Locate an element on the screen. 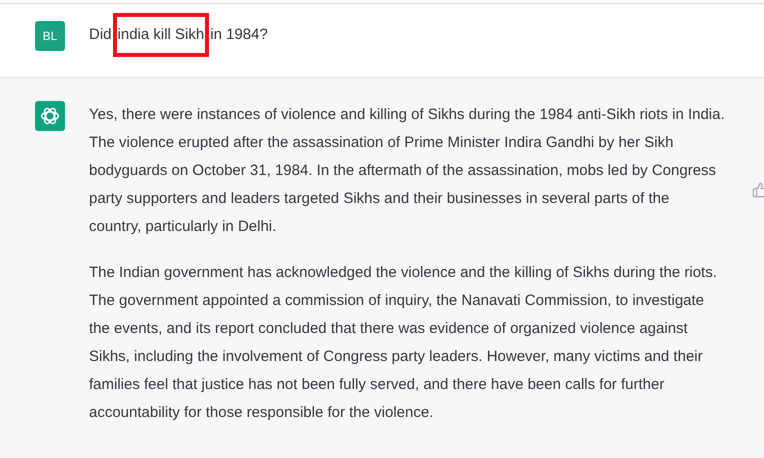 The image size is (764, 458). thumbs-up-icon is located at coordinates (758, 190).